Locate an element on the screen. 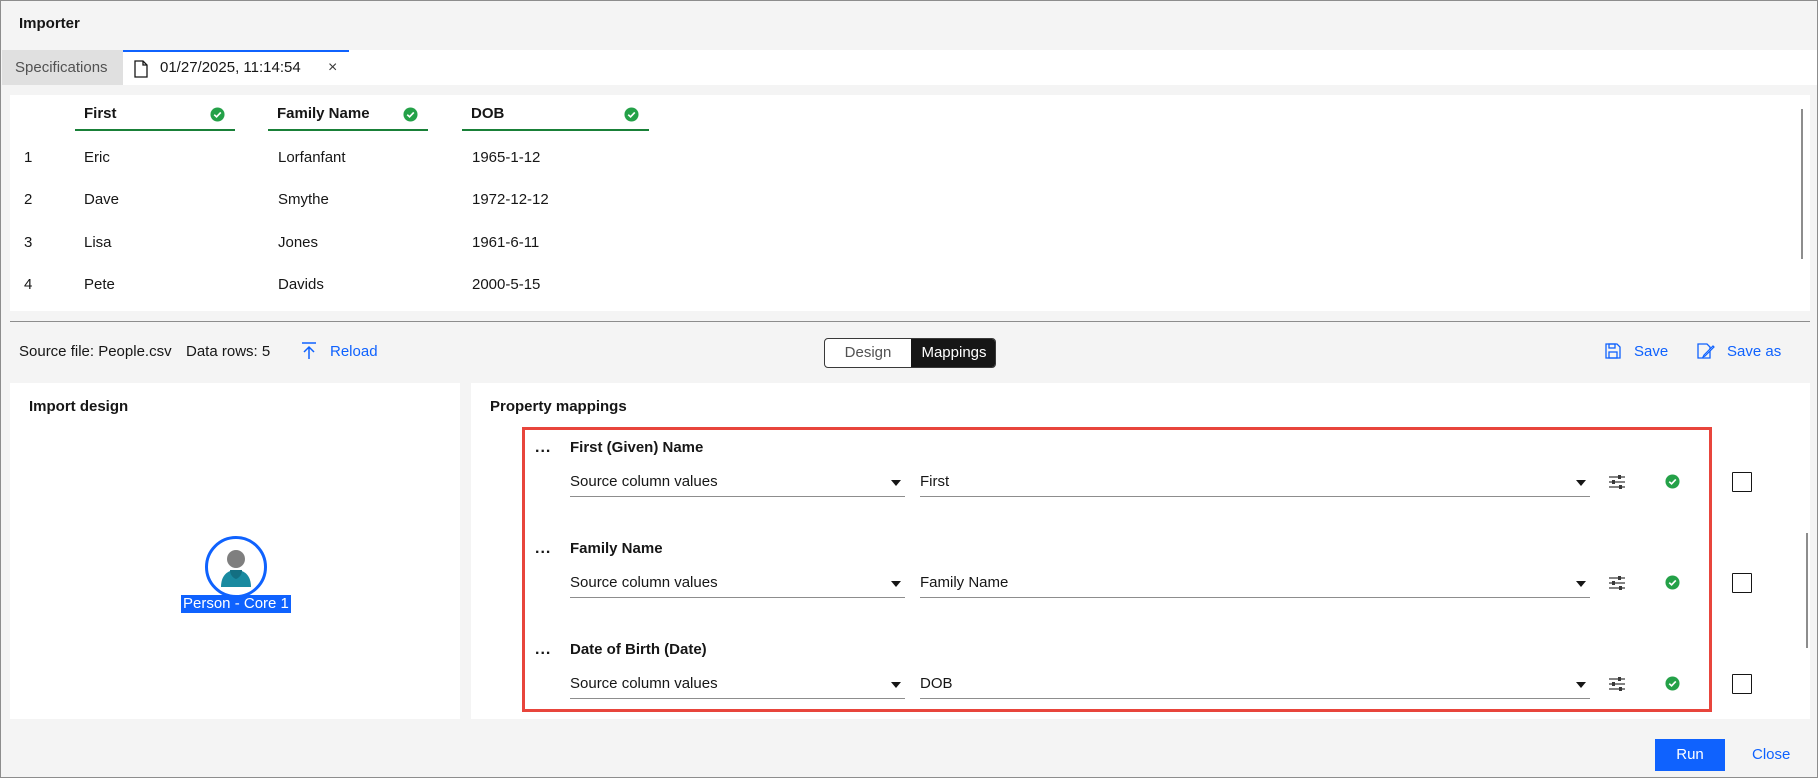 This screenshot has width=1818, height=778. save-as-icon is located at coordinates (1706, 351).